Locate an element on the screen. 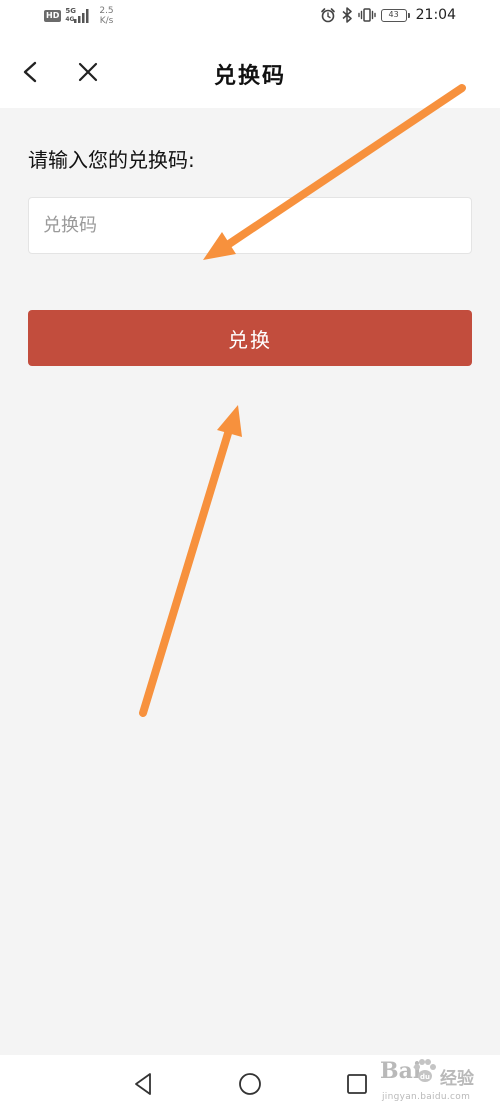 This screenshot has width=500, height=1111. network-speed: 2.5 K/s is located at coordinates (106, 16).